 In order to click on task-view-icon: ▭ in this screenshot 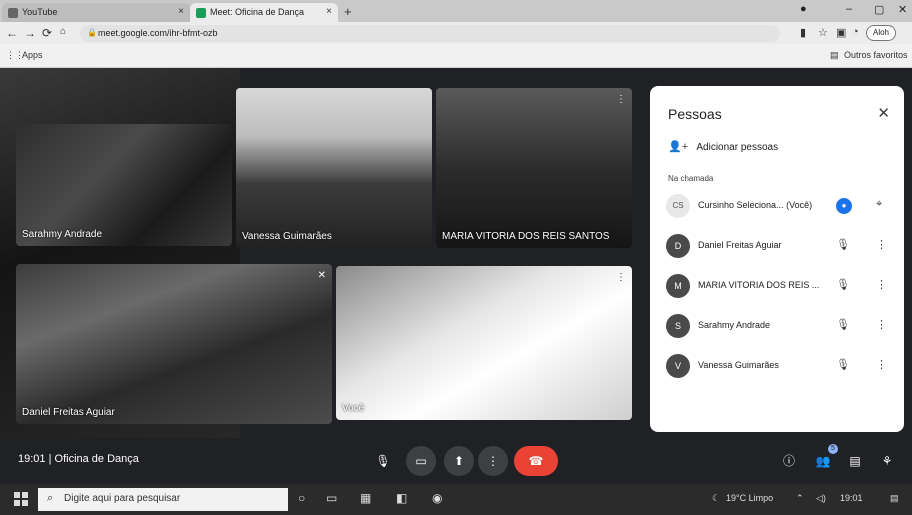, I will do `click(331, 498)`.